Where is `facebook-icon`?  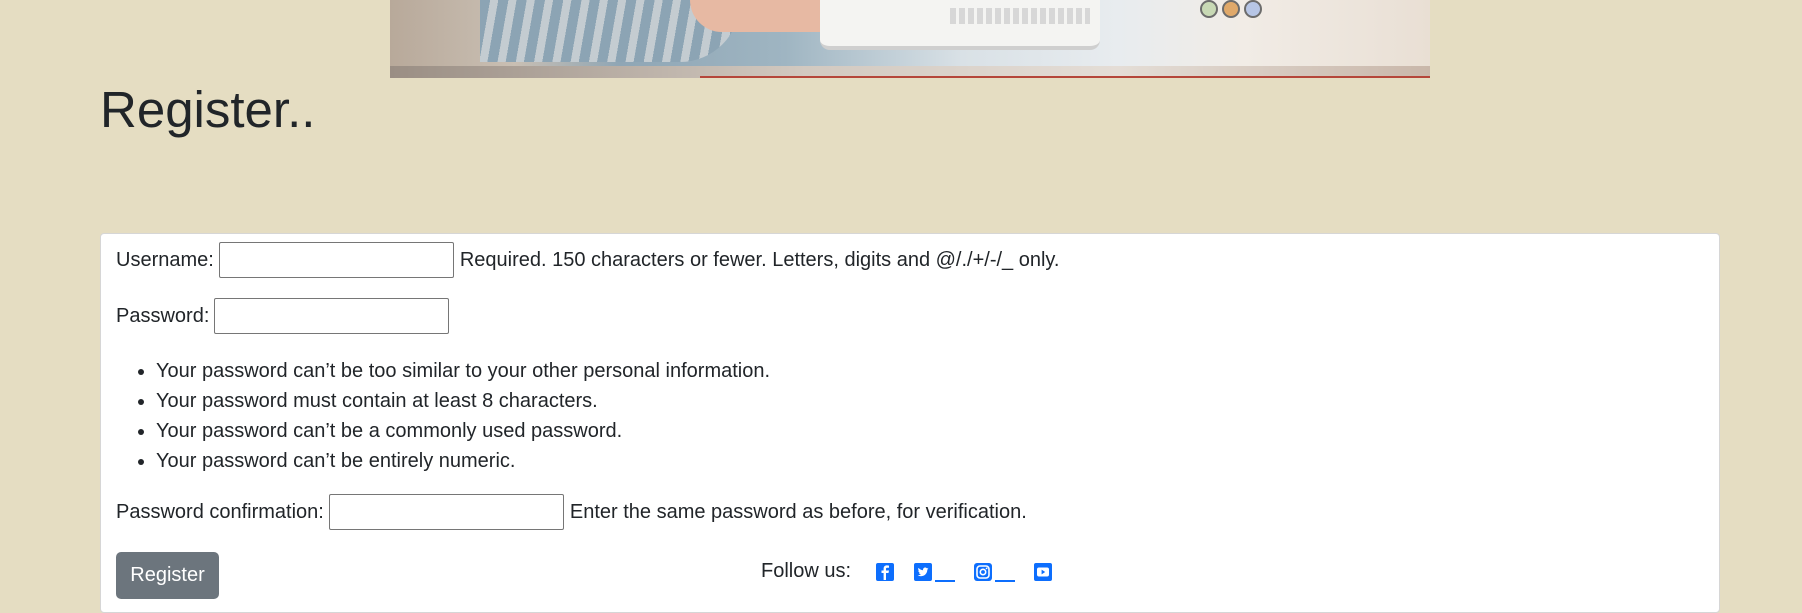 facebook-icon is located at coordinates (885, 571).